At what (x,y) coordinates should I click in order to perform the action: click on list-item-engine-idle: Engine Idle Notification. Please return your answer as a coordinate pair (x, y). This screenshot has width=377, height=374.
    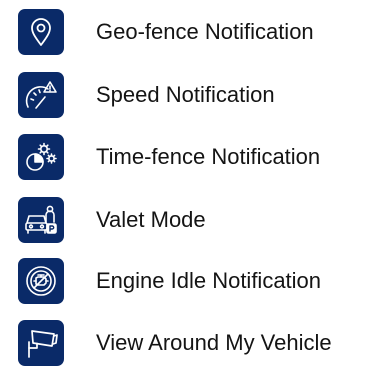
    Looking at the image, I should click on (195, 281).